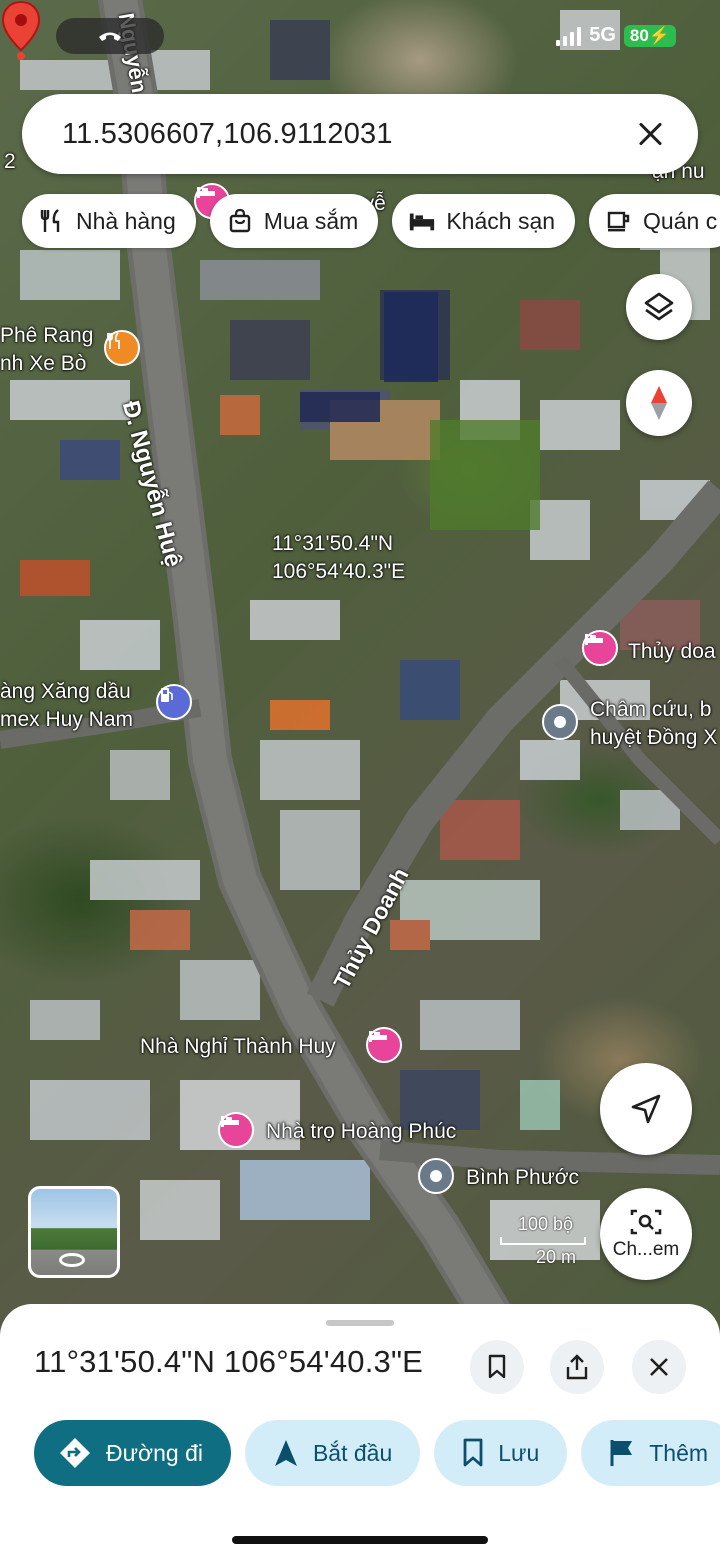 This screenshot has height=1558, width=720. What do you see at coordinates (347, 134) in the screenshot?
I see `search-input: 11.5306607,106.9112031` at bounding box center [347, 134].